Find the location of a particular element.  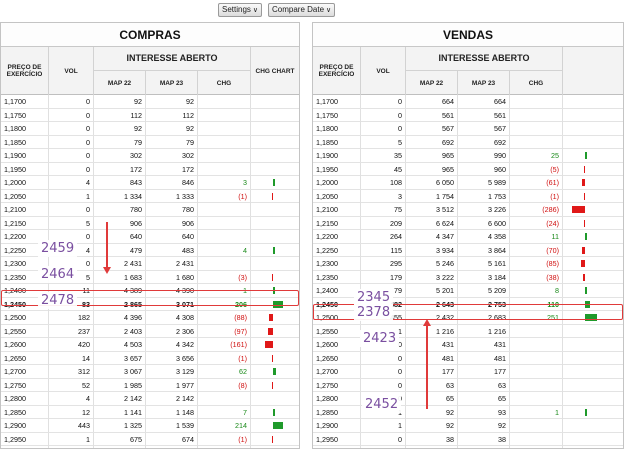

table-row: 1,2650 14 3 657 3 656 (1) is located at coordinates (150, 358).